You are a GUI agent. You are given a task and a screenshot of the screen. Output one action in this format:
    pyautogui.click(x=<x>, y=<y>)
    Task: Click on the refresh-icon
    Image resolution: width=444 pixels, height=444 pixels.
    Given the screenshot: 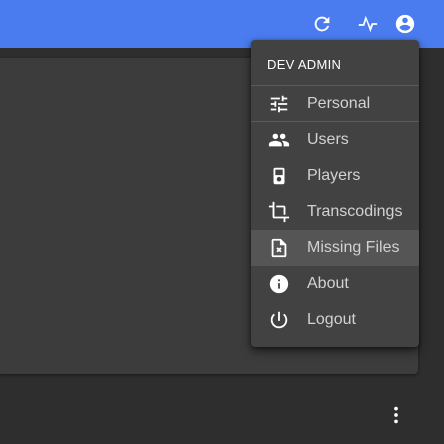 What is the action you would take?
    pyautogui.click(x=322, y=24)
    